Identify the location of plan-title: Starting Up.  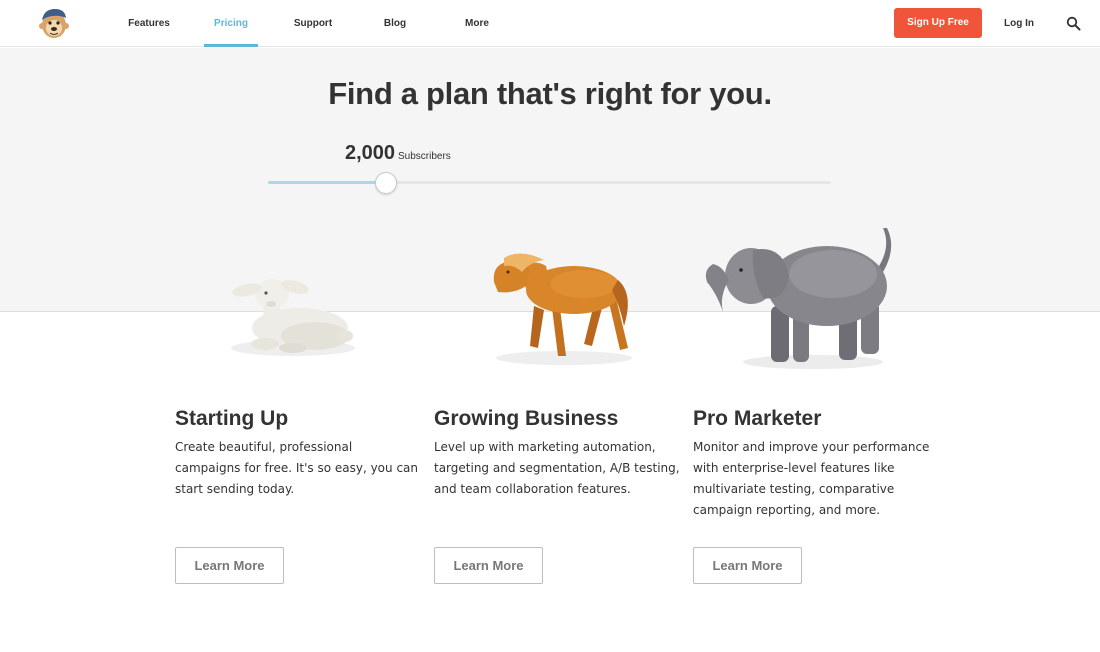
(232, 418).